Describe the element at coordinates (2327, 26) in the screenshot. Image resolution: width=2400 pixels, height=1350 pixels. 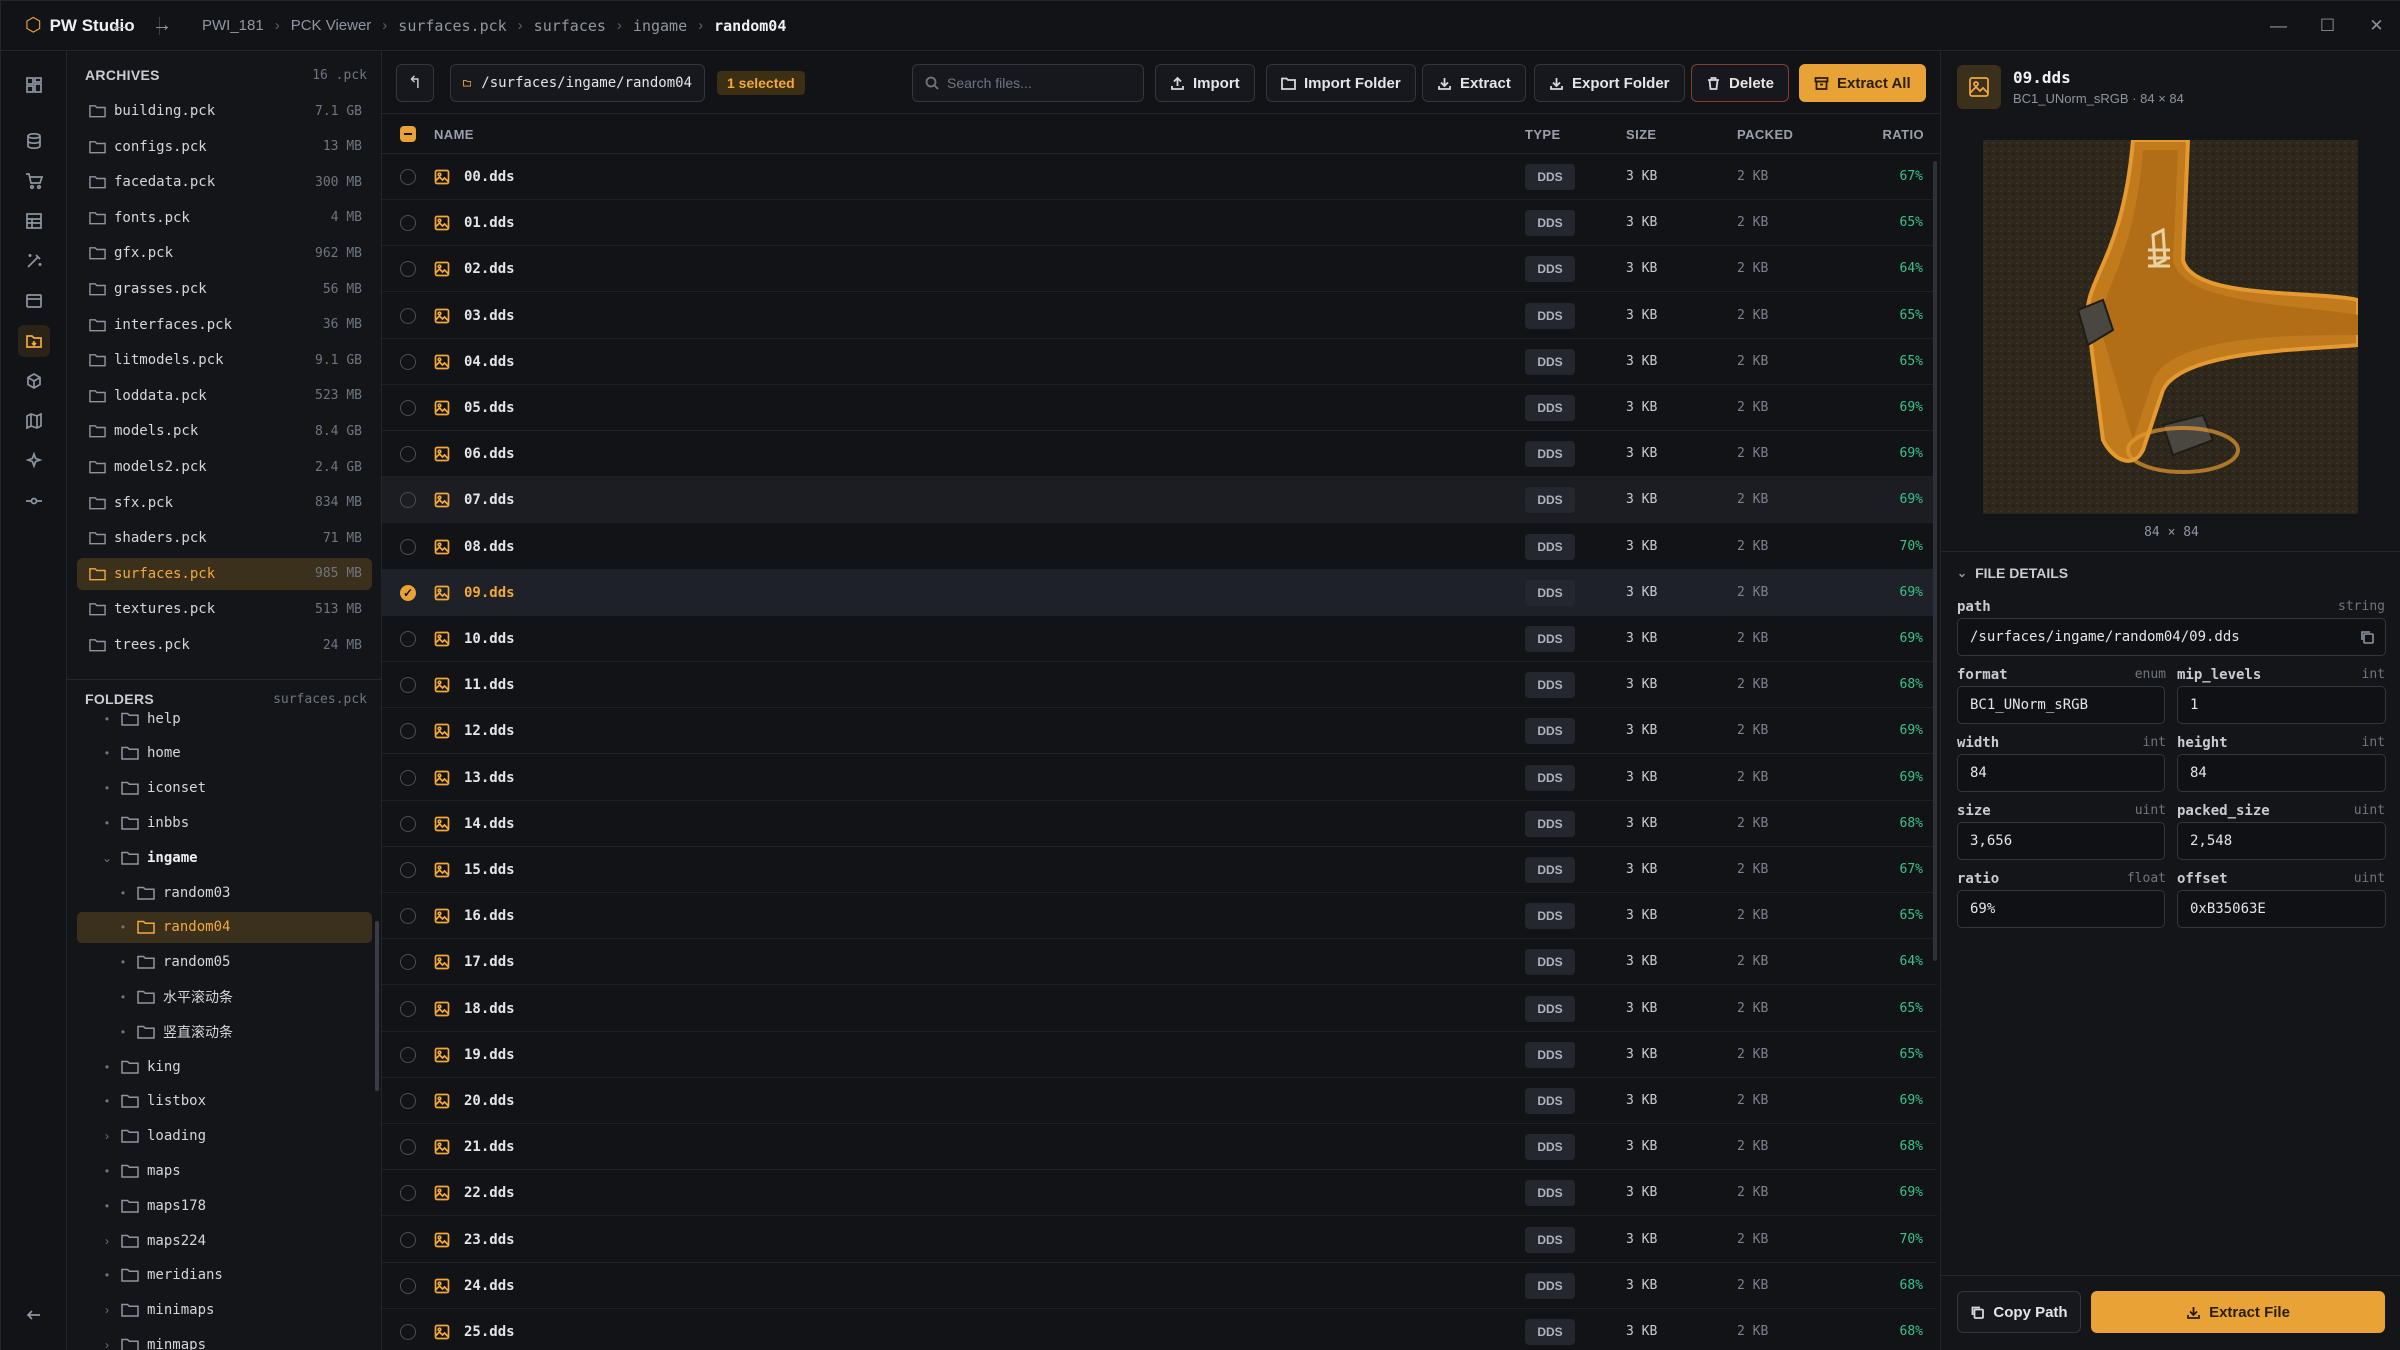
I see `maximize-icon: ☐` at that location.